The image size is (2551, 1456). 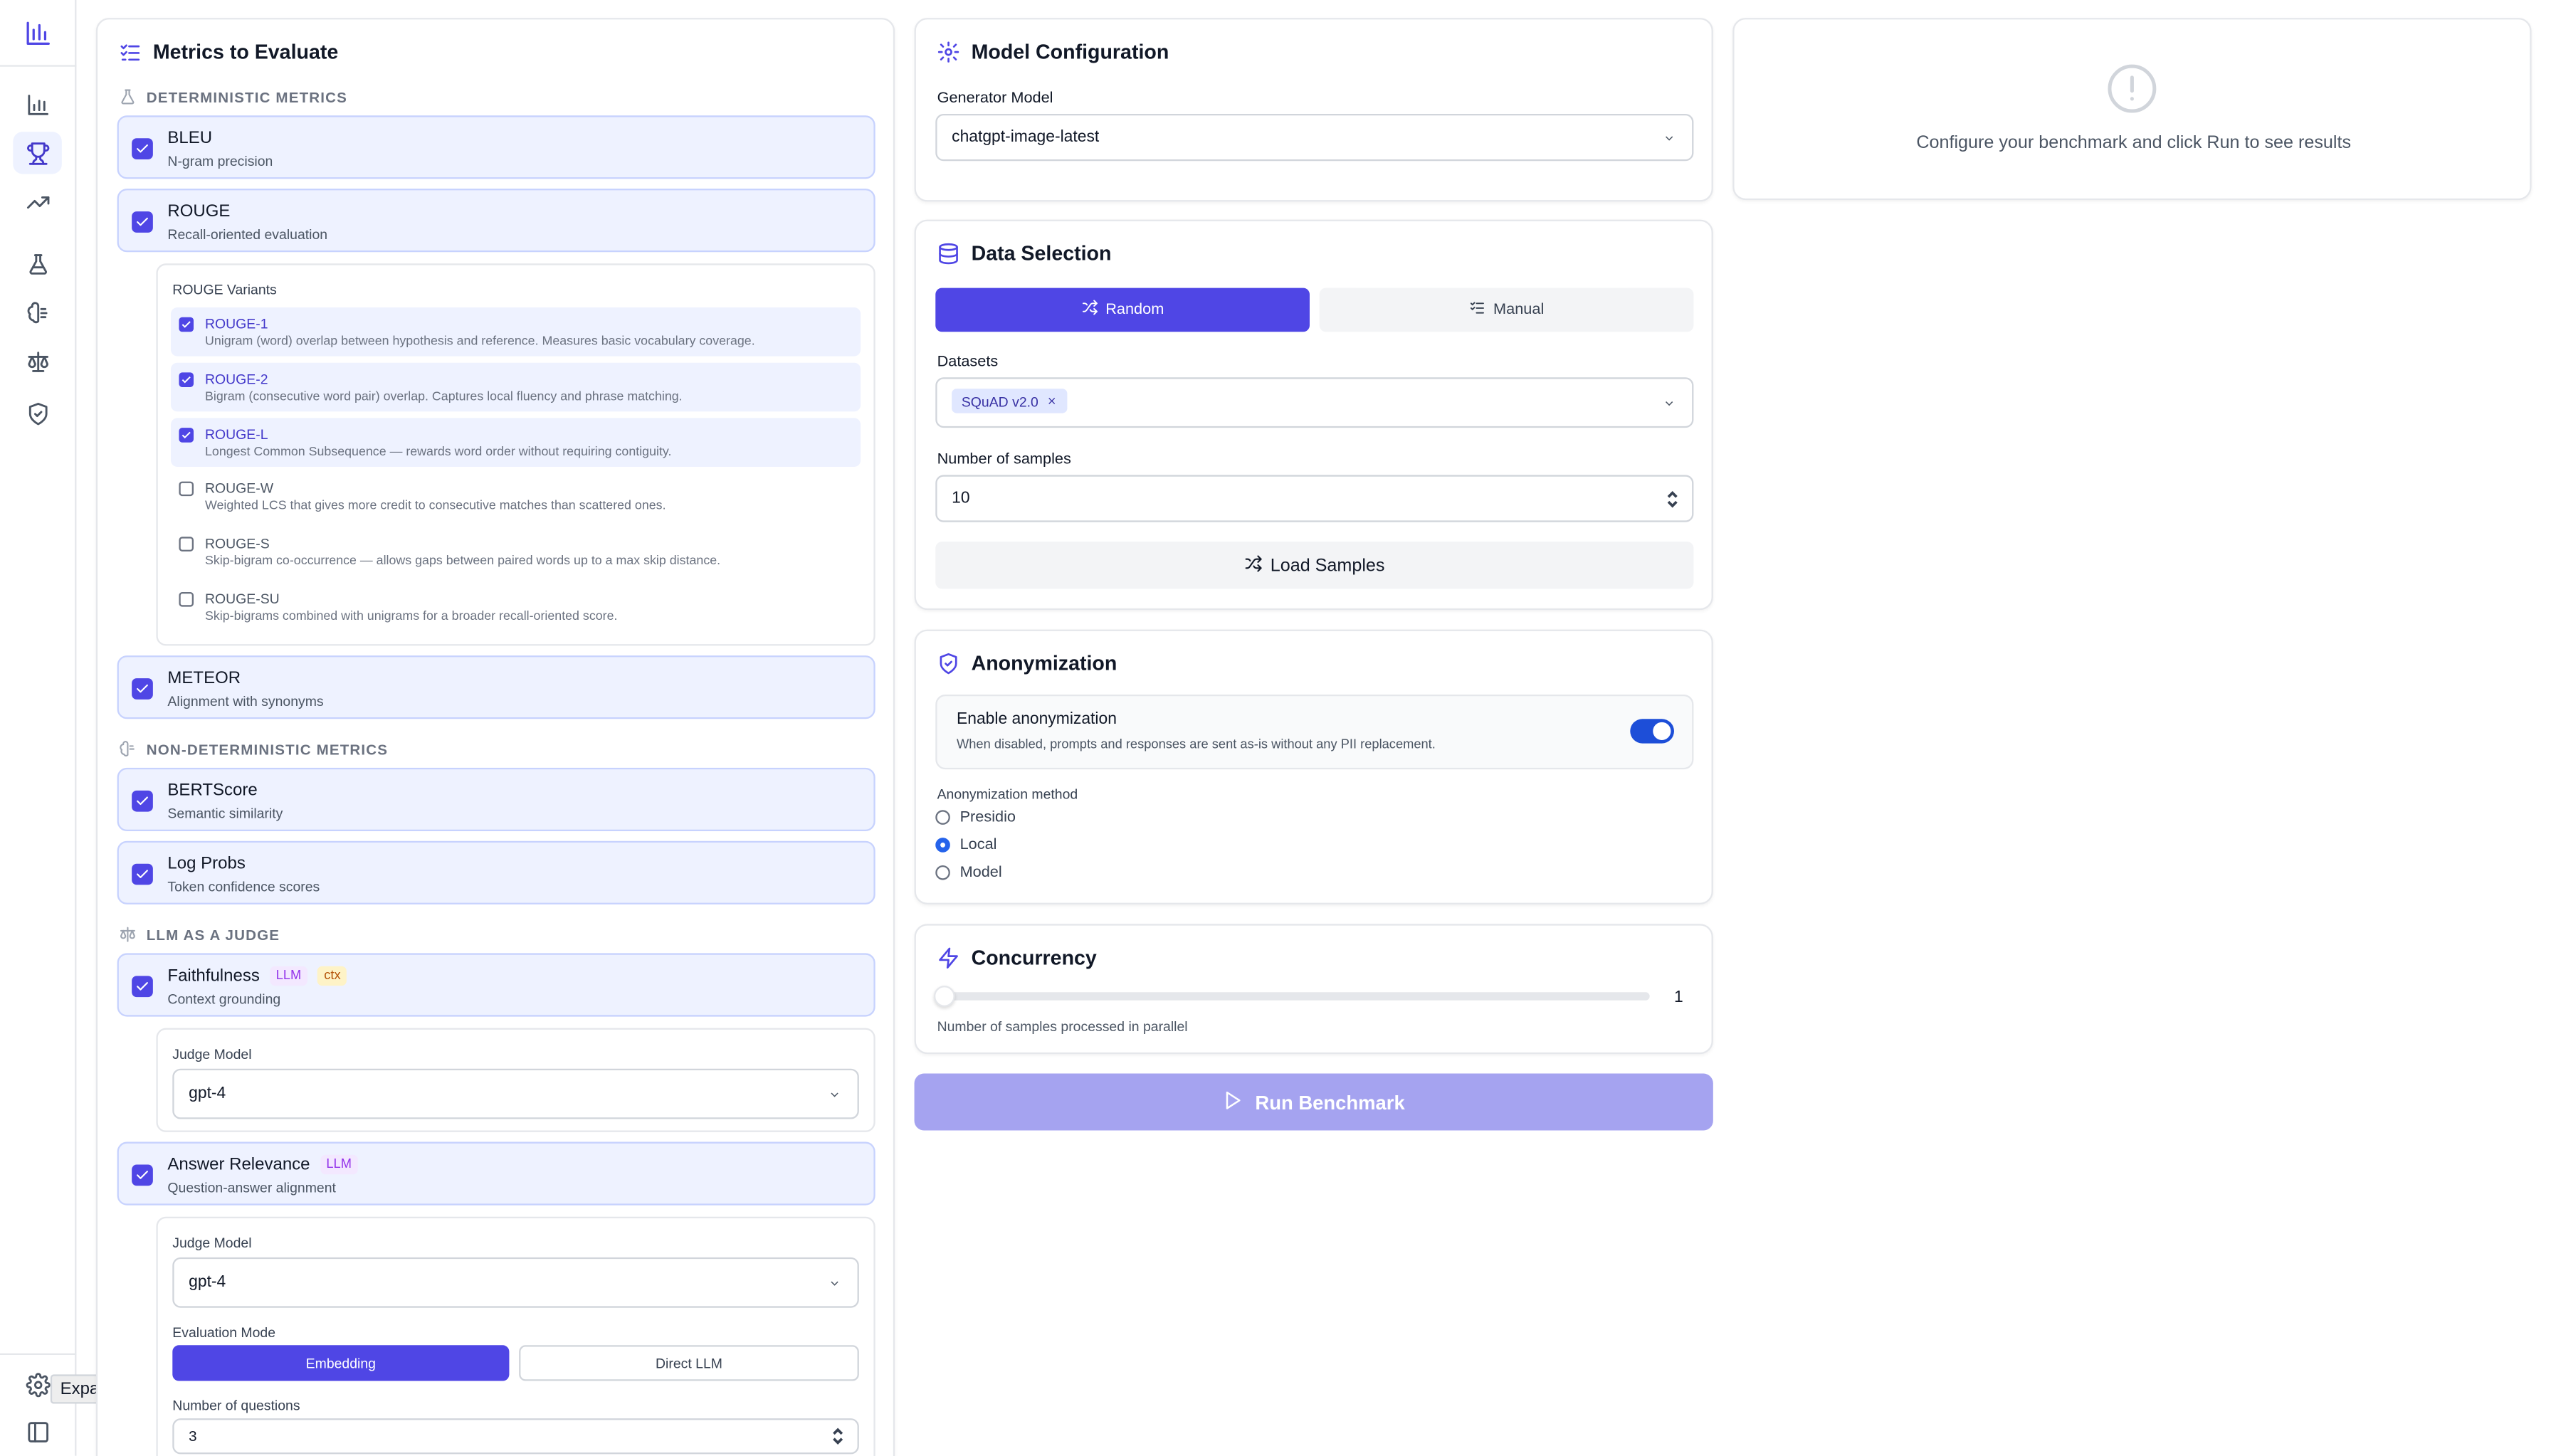 What do you see at coordinates (995, 98) in the screenshot?
I see `generator-model-label: Generator Model` at bounding box center [995, 98].